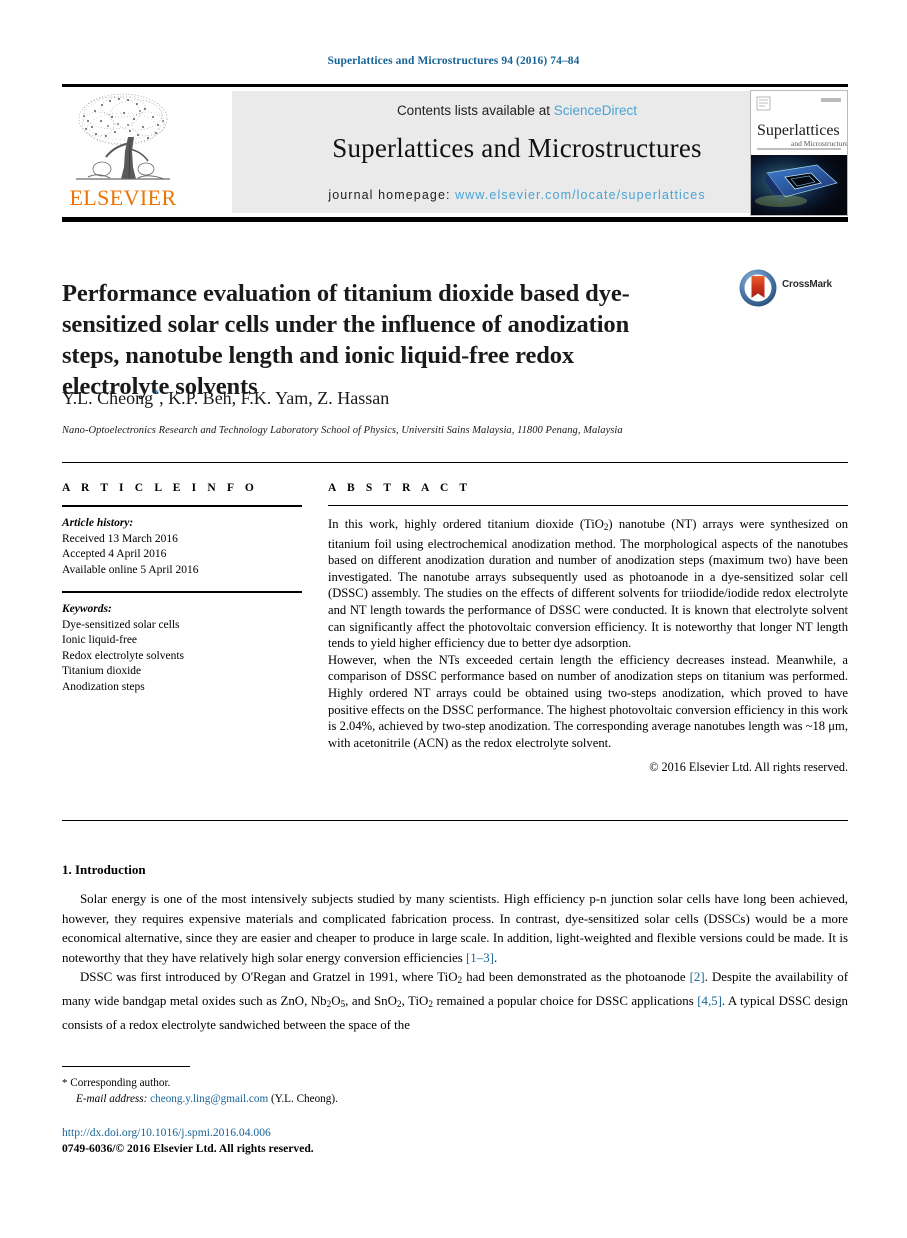  I want to click on section-heading-introduction: 1. Introduction, so click(104, 869).